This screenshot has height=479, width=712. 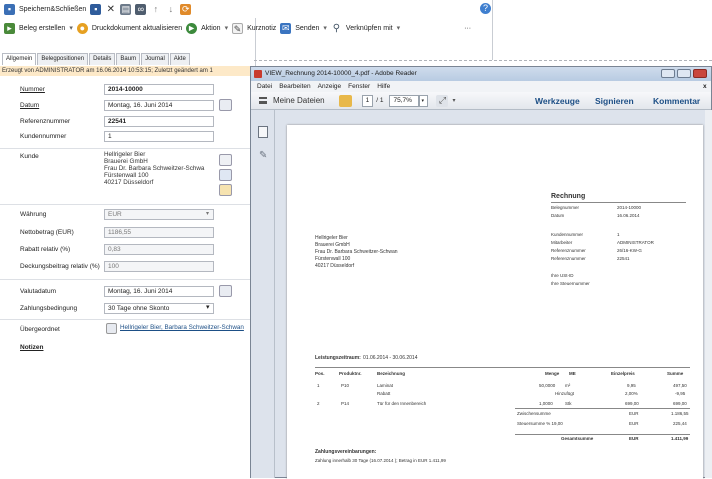 What do you see at coordinates (299, 100) in the screenshot?
I see `meine-dateien-button: Meine Dateien` at bounding box center [299, 100].